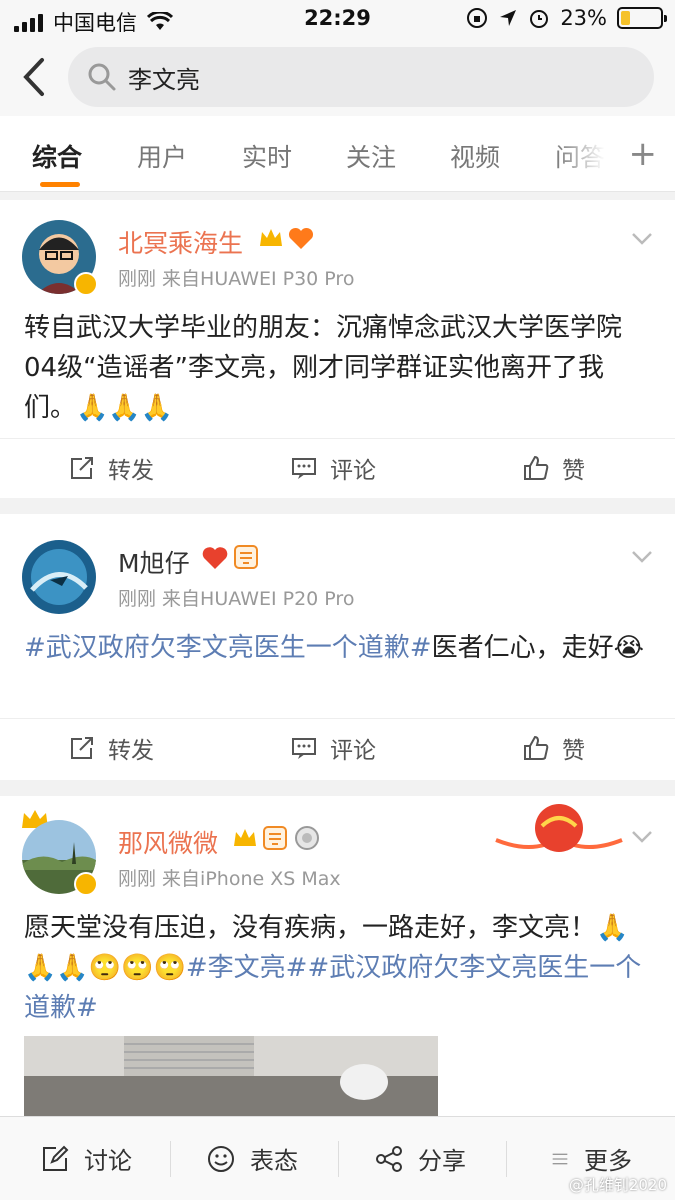 The height and width of the screenshot is (1200, 675). What do you see at coordinates (307, 838) in the screenshot?
I see `medal-badge-icon` at bounding box center [307, 838].